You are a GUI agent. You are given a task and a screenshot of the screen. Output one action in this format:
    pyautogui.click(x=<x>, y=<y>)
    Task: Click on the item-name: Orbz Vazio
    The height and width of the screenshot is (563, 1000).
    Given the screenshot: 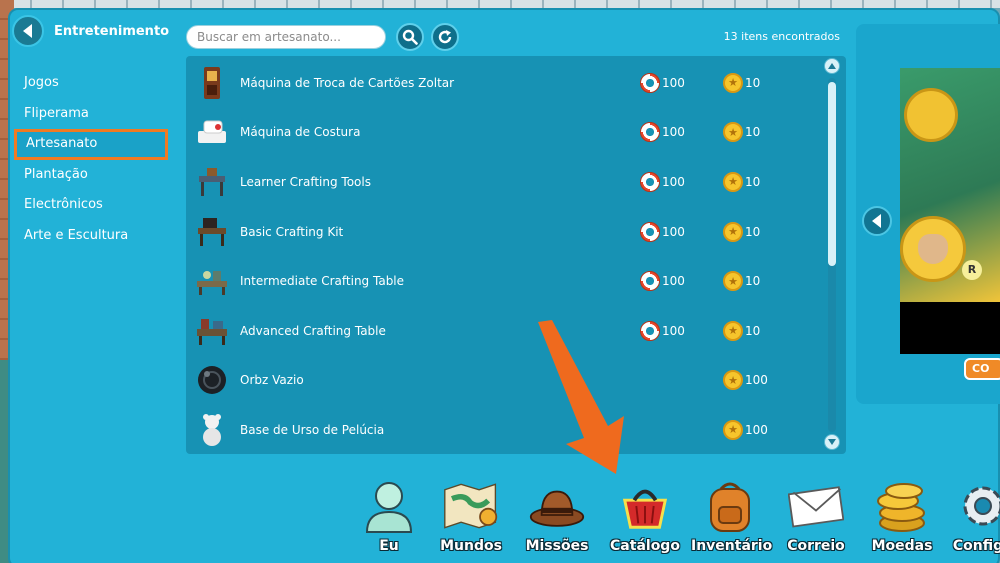 What is the action you would take?
    pyautogui.click(x=272, y=380)
    